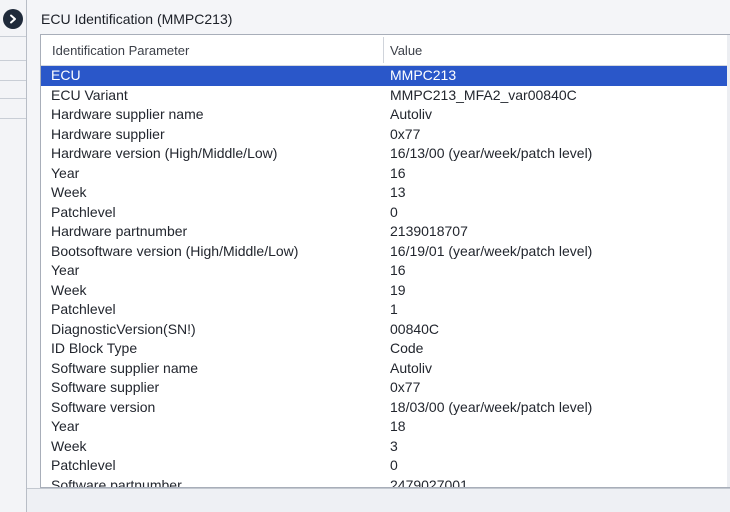 Image resolution: width=730 pixels, height=512 pixels. Describe the element at coordinates (385, 96) in the screenshot. I see `table-row: ECU Variant MMPC213_MFA2_var00840C` at that location.